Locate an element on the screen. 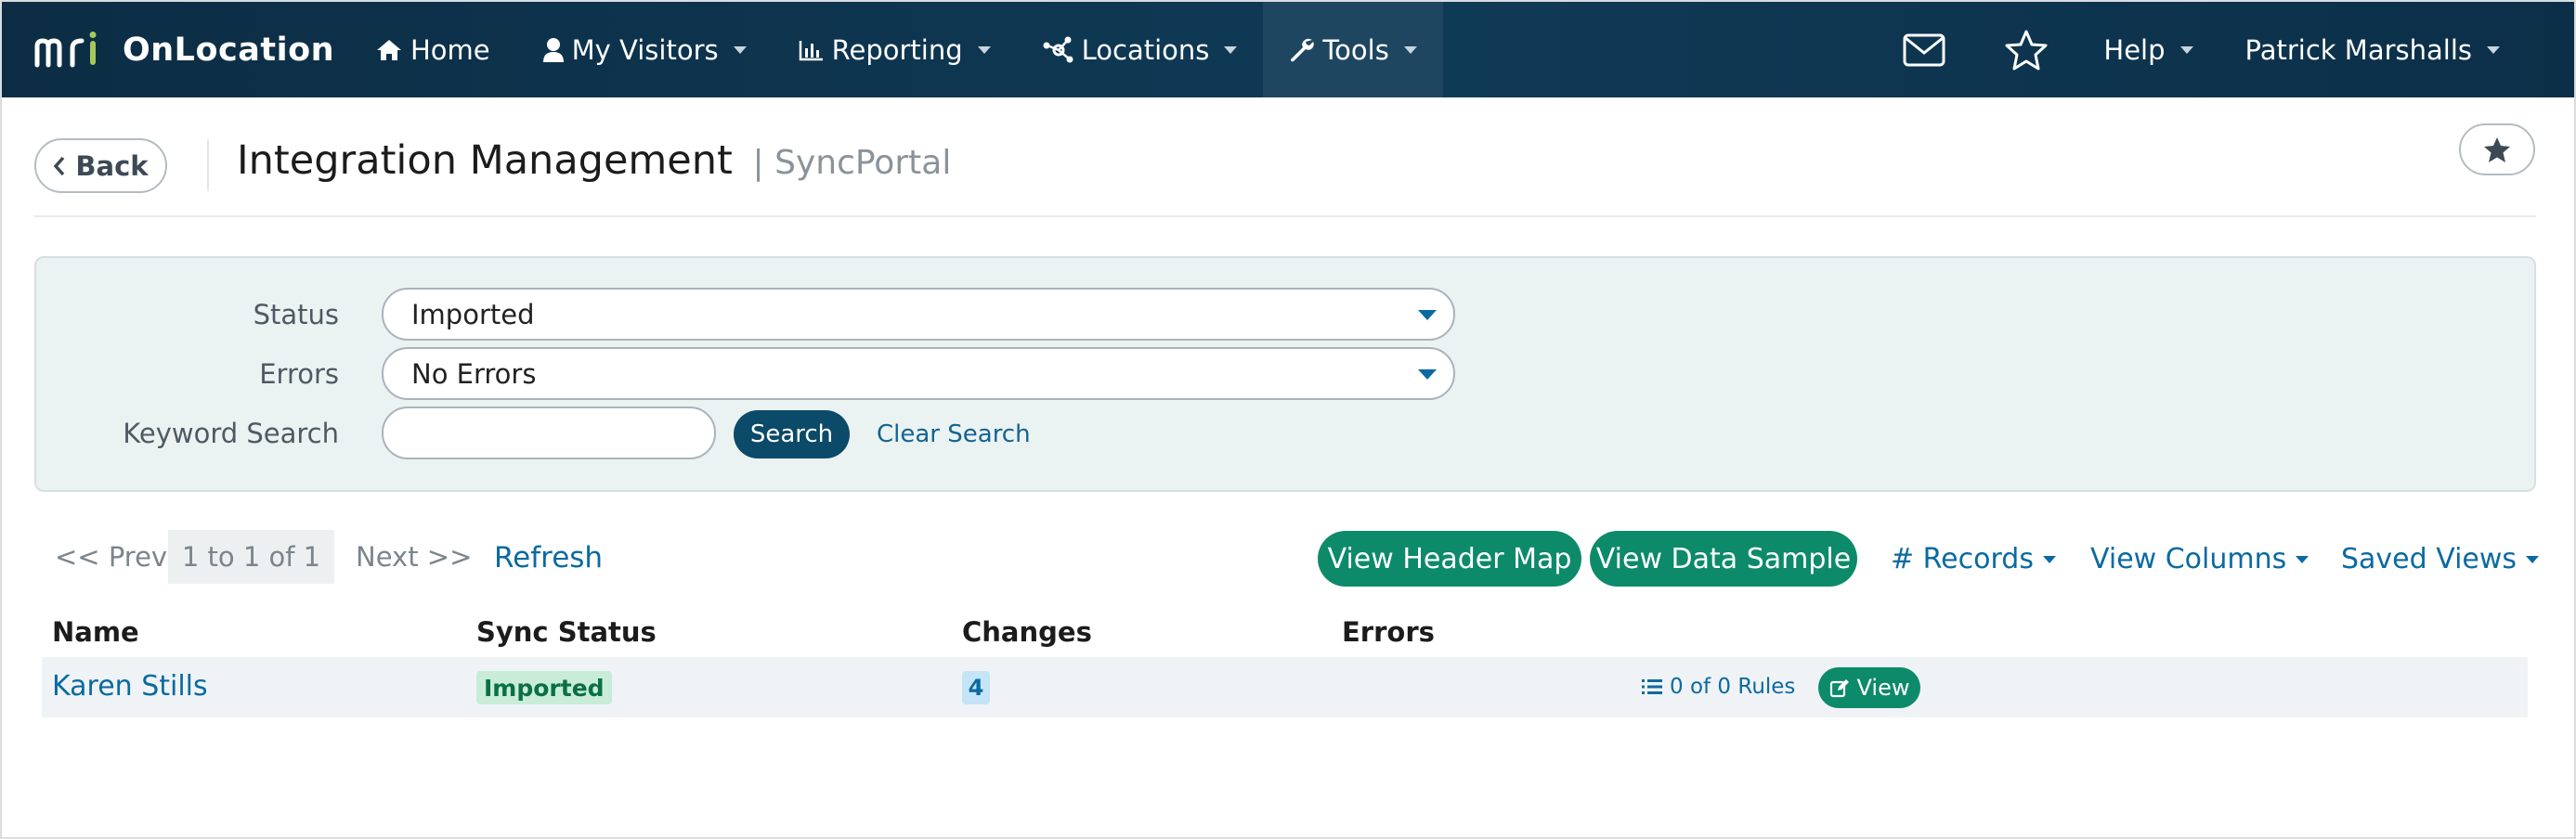  chevron-left-icon is located at coordinates (59, 165).